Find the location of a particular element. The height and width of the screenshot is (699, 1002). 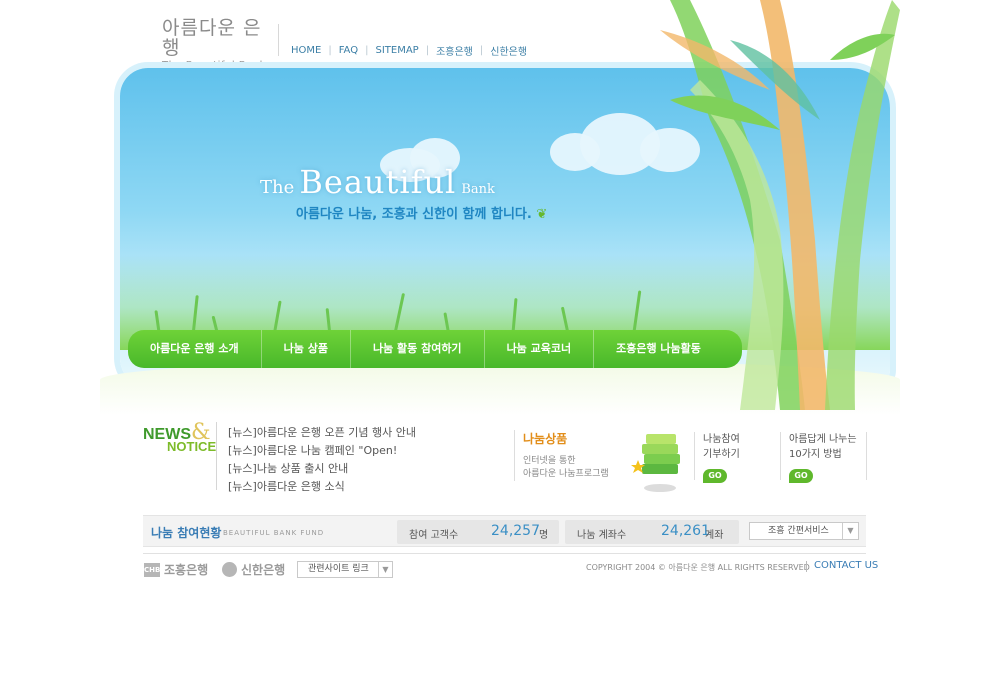

news-notice-logo: NEWS& NOTICE is located at coordinates (180, 440).